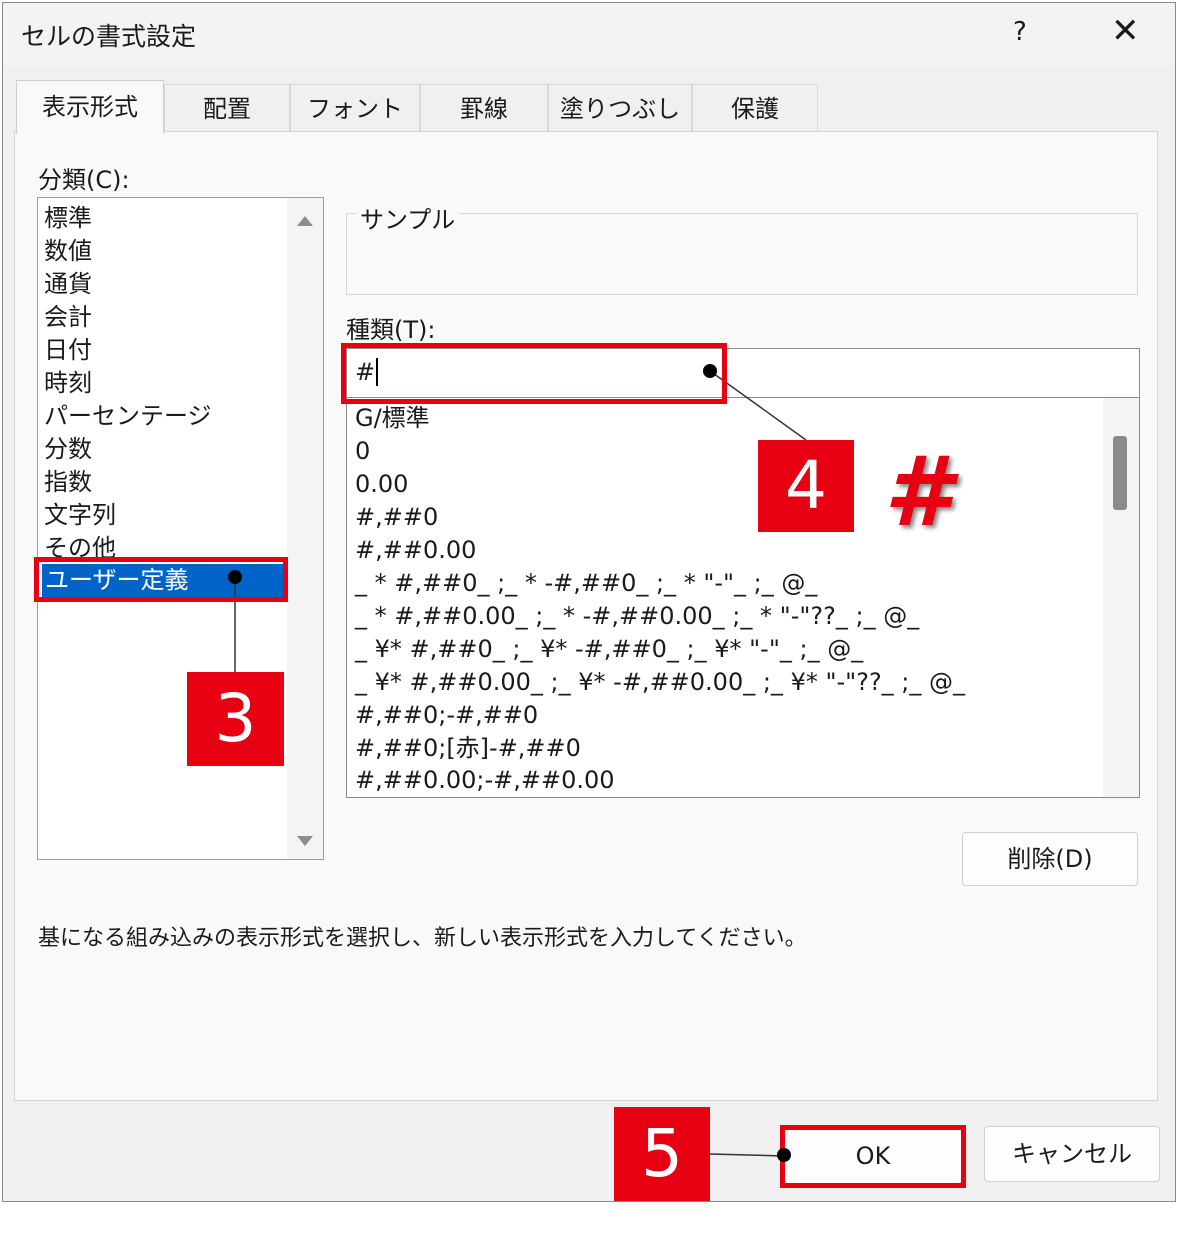  Describe the element at coordinates (235, 719) in the screenshot. I see `step-badge-3: 3` at that location.